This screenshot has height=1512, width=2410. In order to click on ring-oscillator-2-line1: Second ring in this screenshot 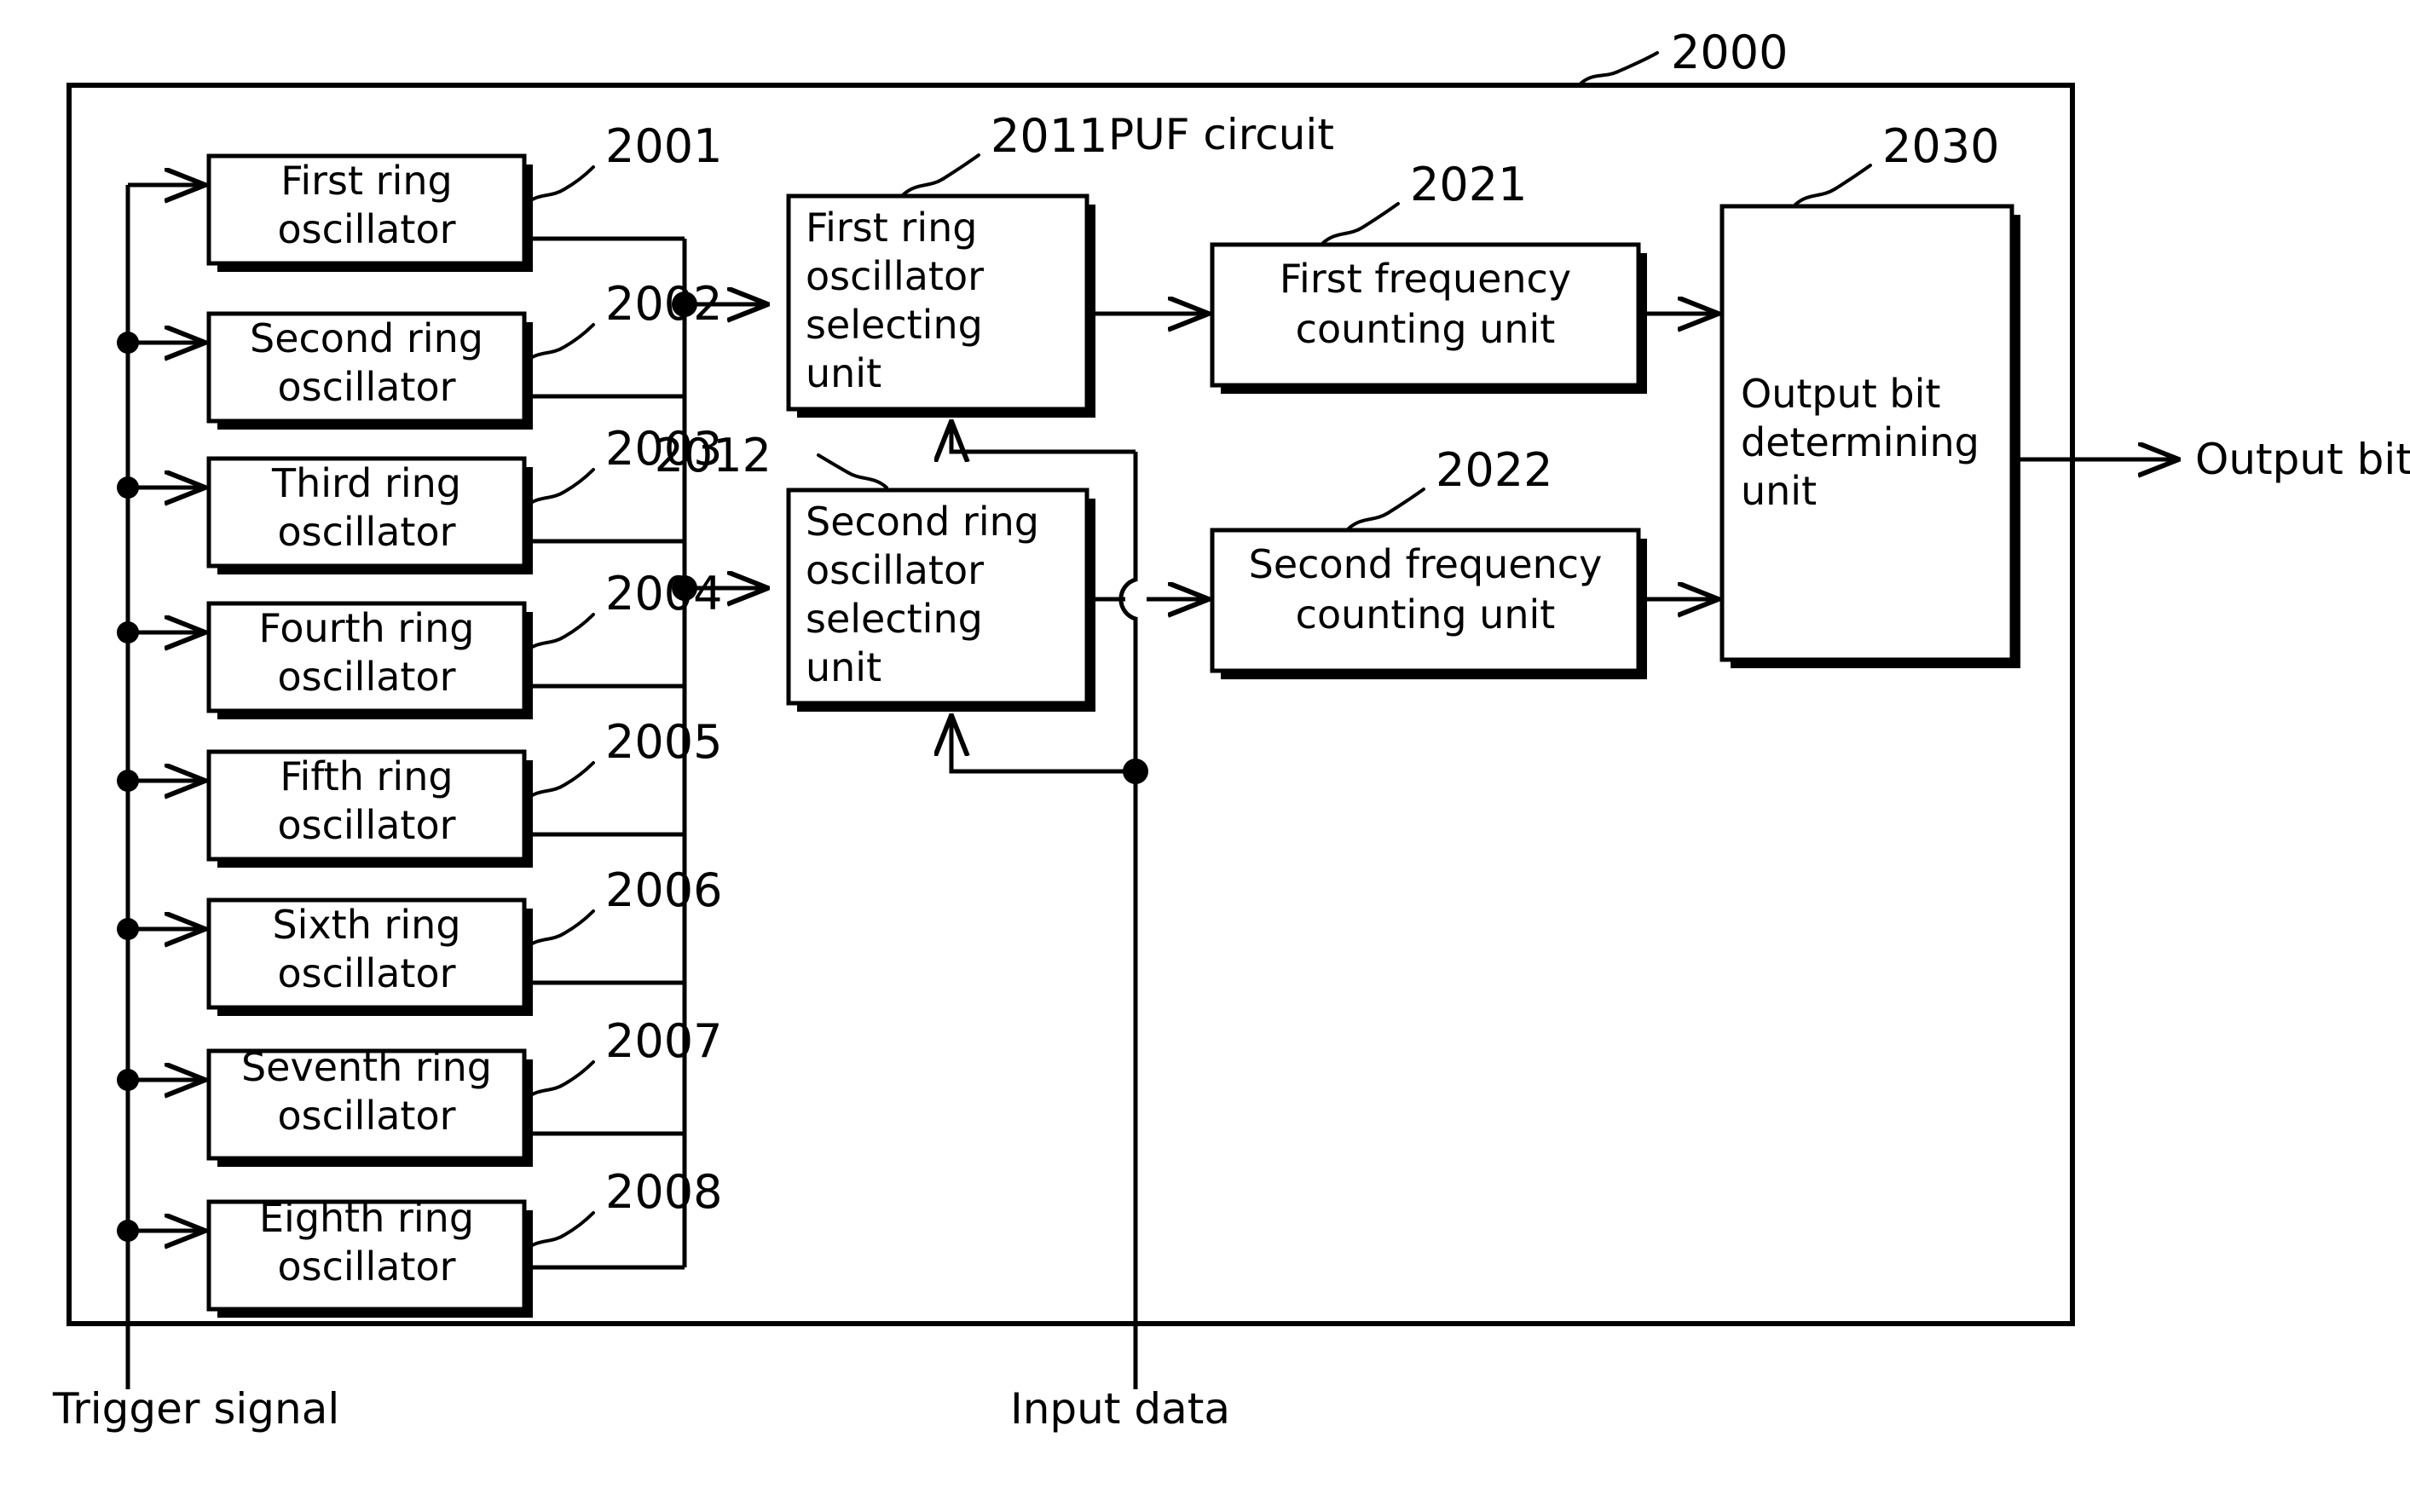, I will do `click(367, 338)`.